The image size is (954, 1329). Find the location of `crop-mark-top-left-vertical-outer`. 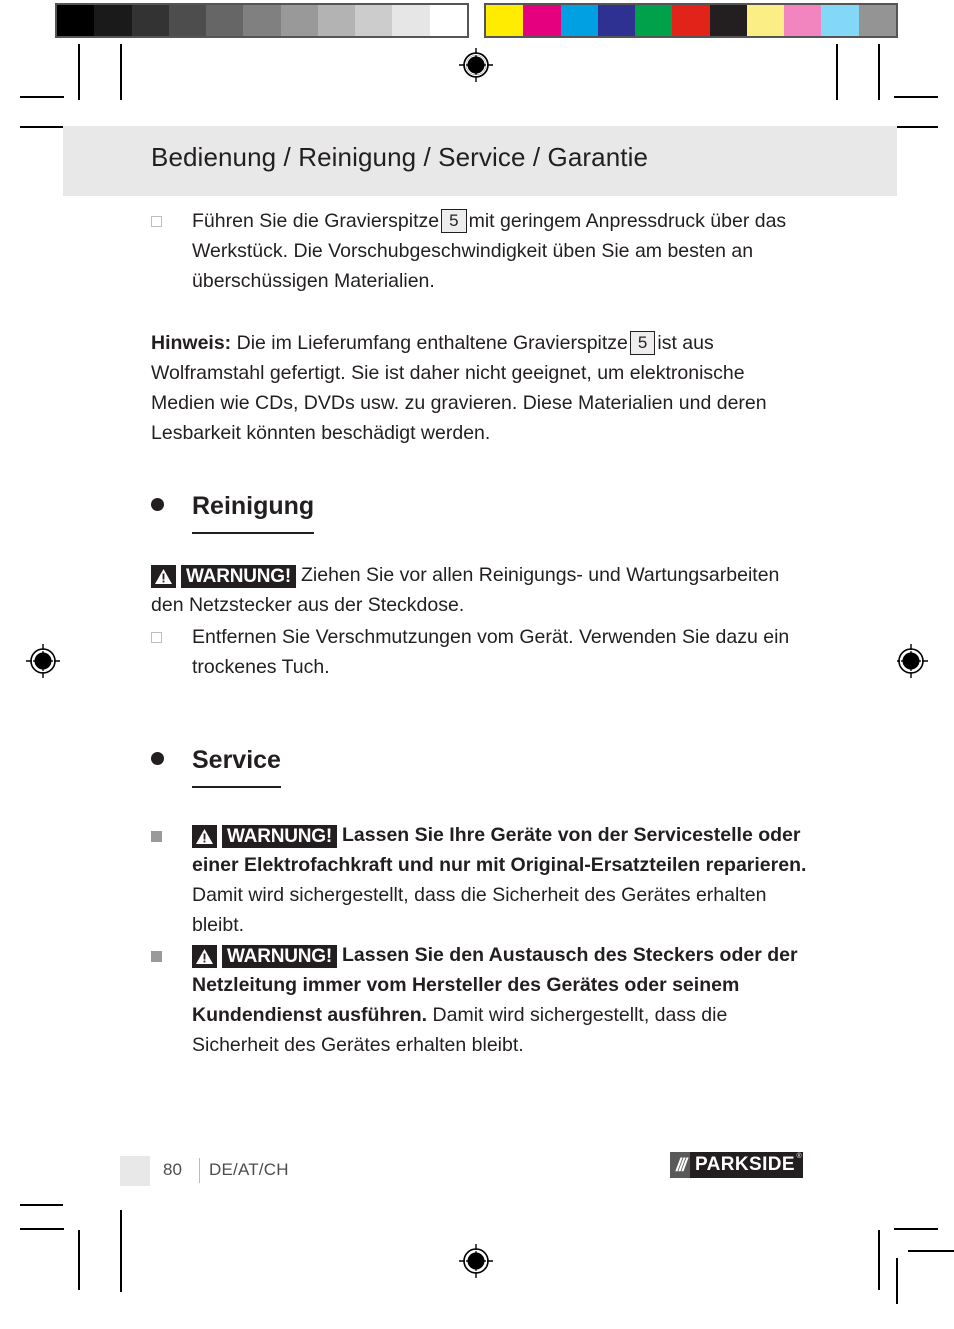

crop-mark-top-left-vertical-outer is located at coordinates (79, 74).